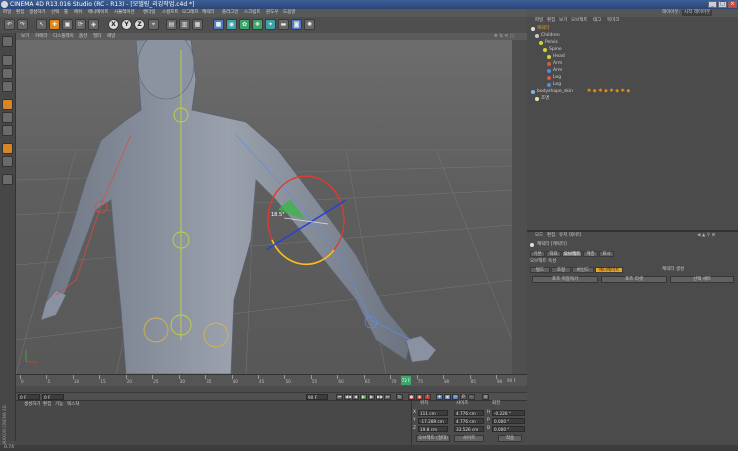 The width and height of the screenshot is (738, 451). What do you see at coordinates (184, 24) in the screenshot?
I see `render-picture-viewer-icon: ▥` at bounding box center [184, 24].